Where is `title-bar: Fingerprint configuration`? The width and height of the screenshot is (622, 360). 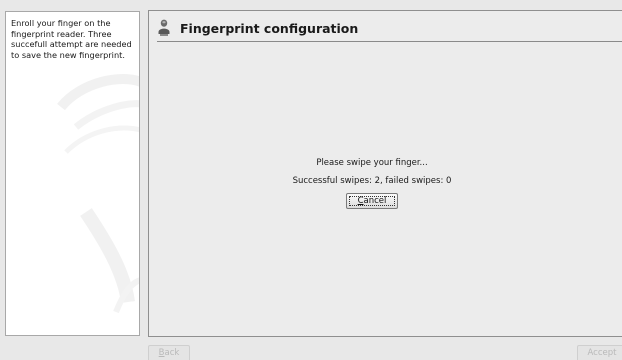 title-bar: Fingerprint configuration is located at coordinates (257, 28).